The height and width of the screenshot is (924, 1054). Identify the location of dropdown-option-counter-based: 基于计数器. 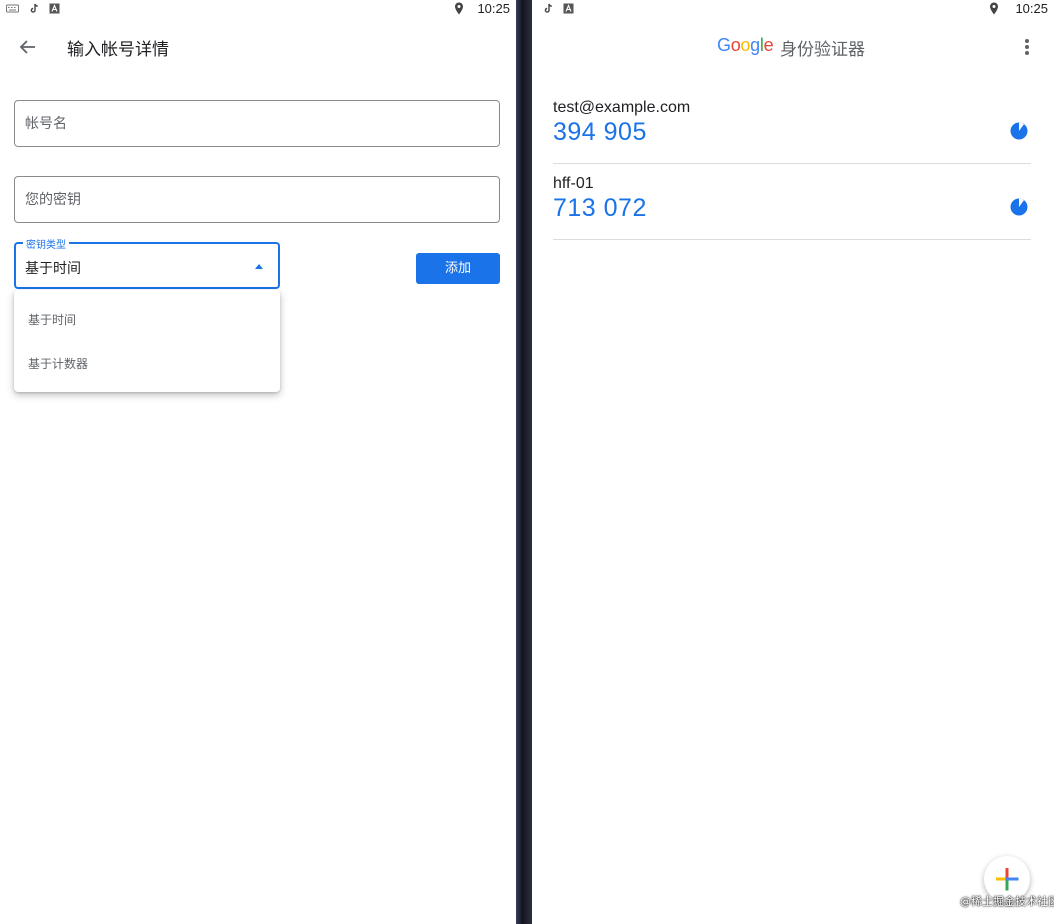
(147, 364).